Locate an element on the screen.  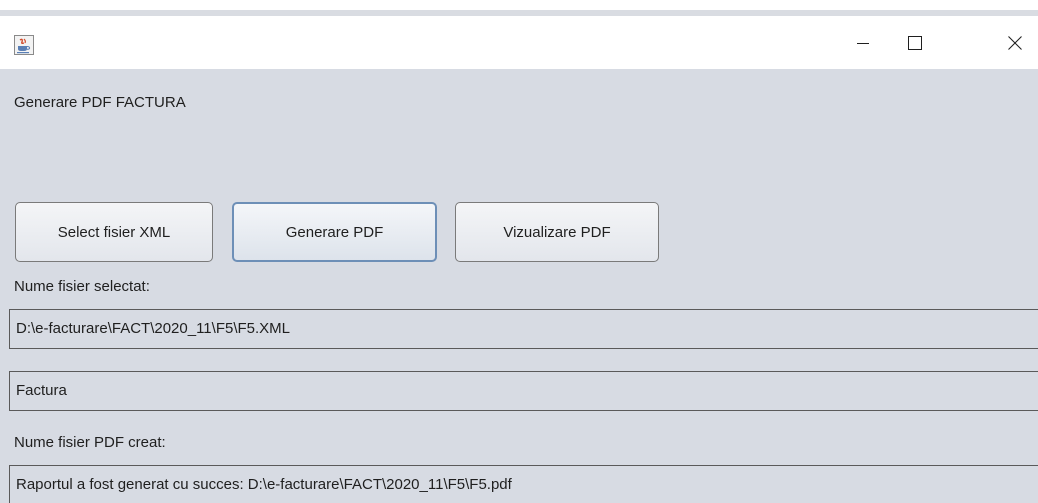
maximize-icon is located at coordinates (915, 42).